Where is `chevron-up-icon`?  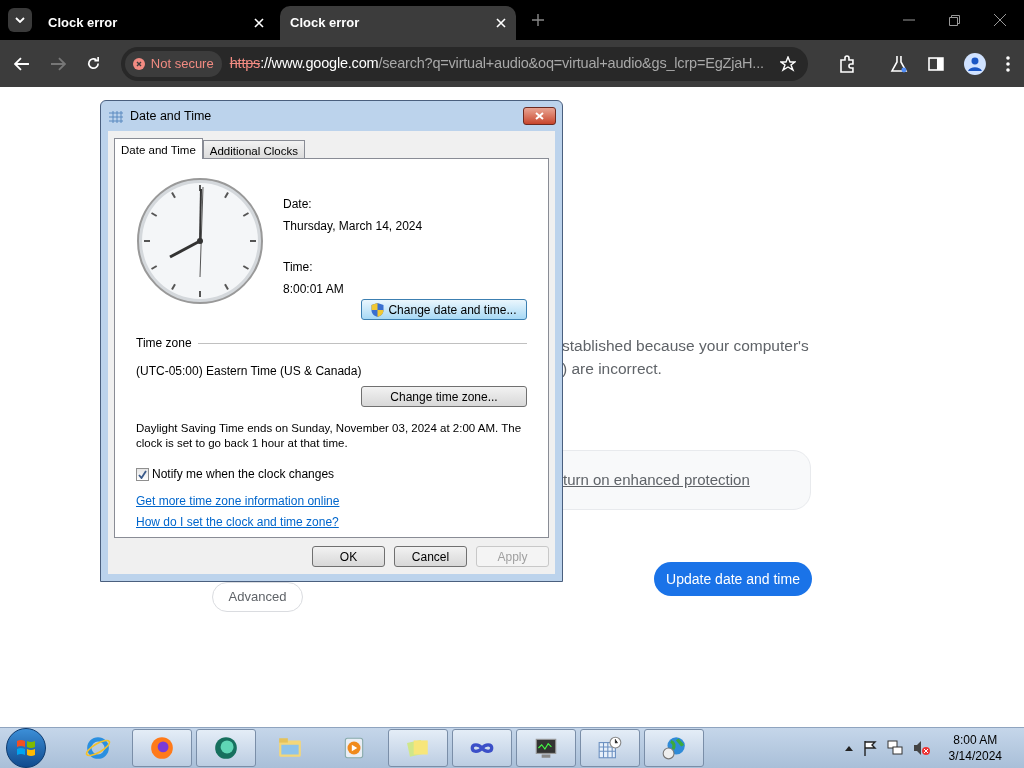
chevron-up-icon is located at coordinates (848, 748).